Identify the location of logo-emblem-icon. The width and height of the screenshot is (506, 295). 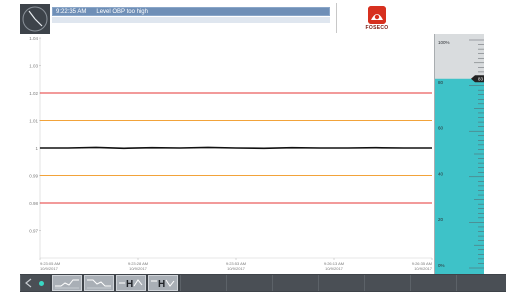
(377, 15).